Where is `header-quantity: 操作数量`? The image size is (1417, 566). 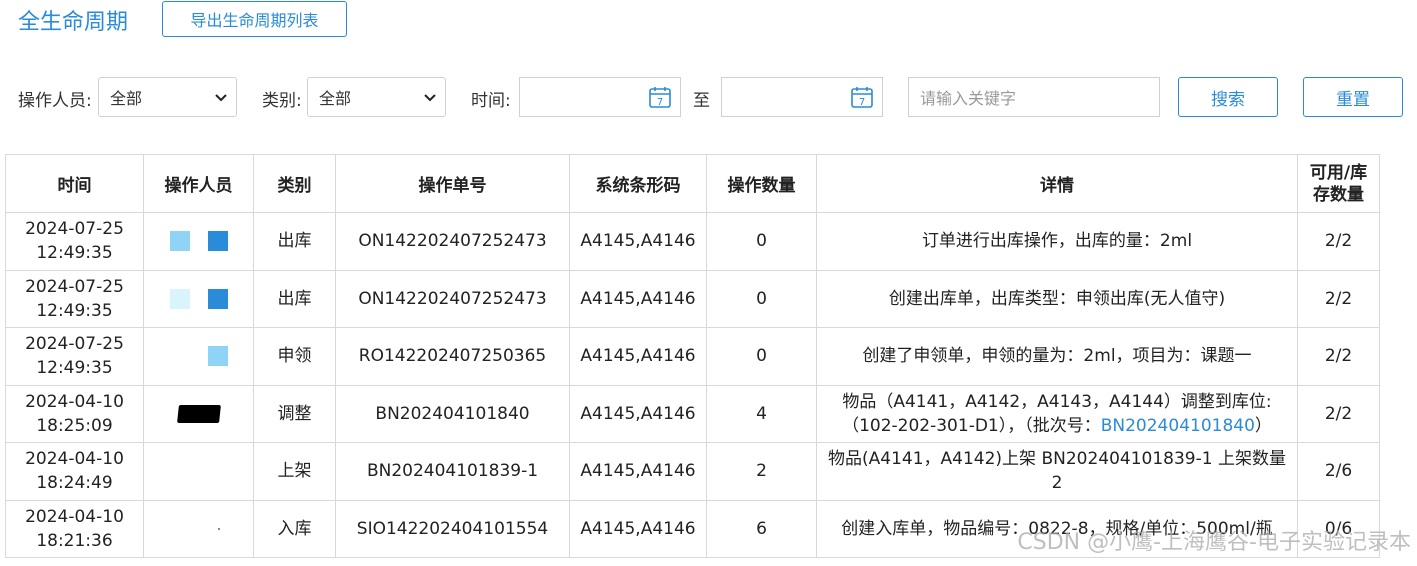 header-quantity: 操作数量 is located at coordinates (761, 183).